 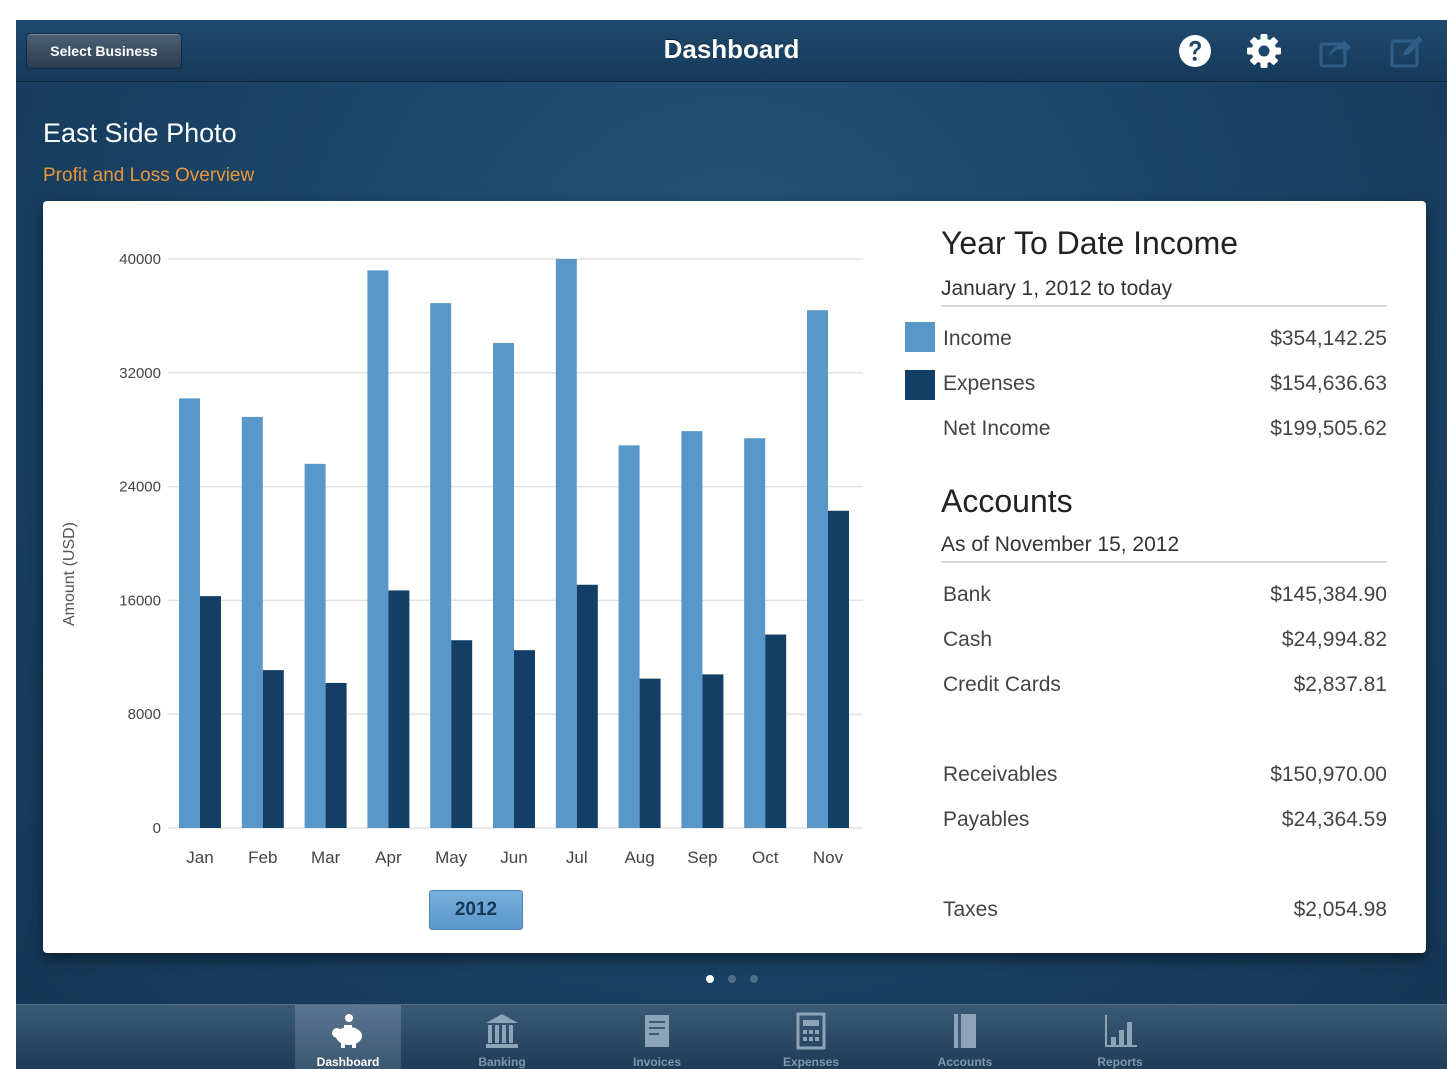 What do you see at coordinates (1165, 688) in the screenshot?
I see `account-row-credit-cards: Credit Cards $2,837.81` at bounding box center [1165, 688].